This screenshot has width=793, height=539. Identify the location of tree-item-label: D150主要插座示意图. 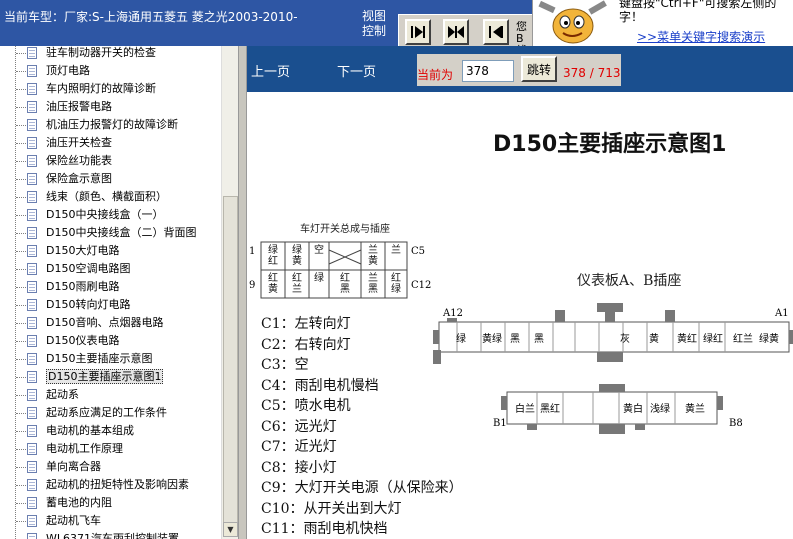
(99, 358).